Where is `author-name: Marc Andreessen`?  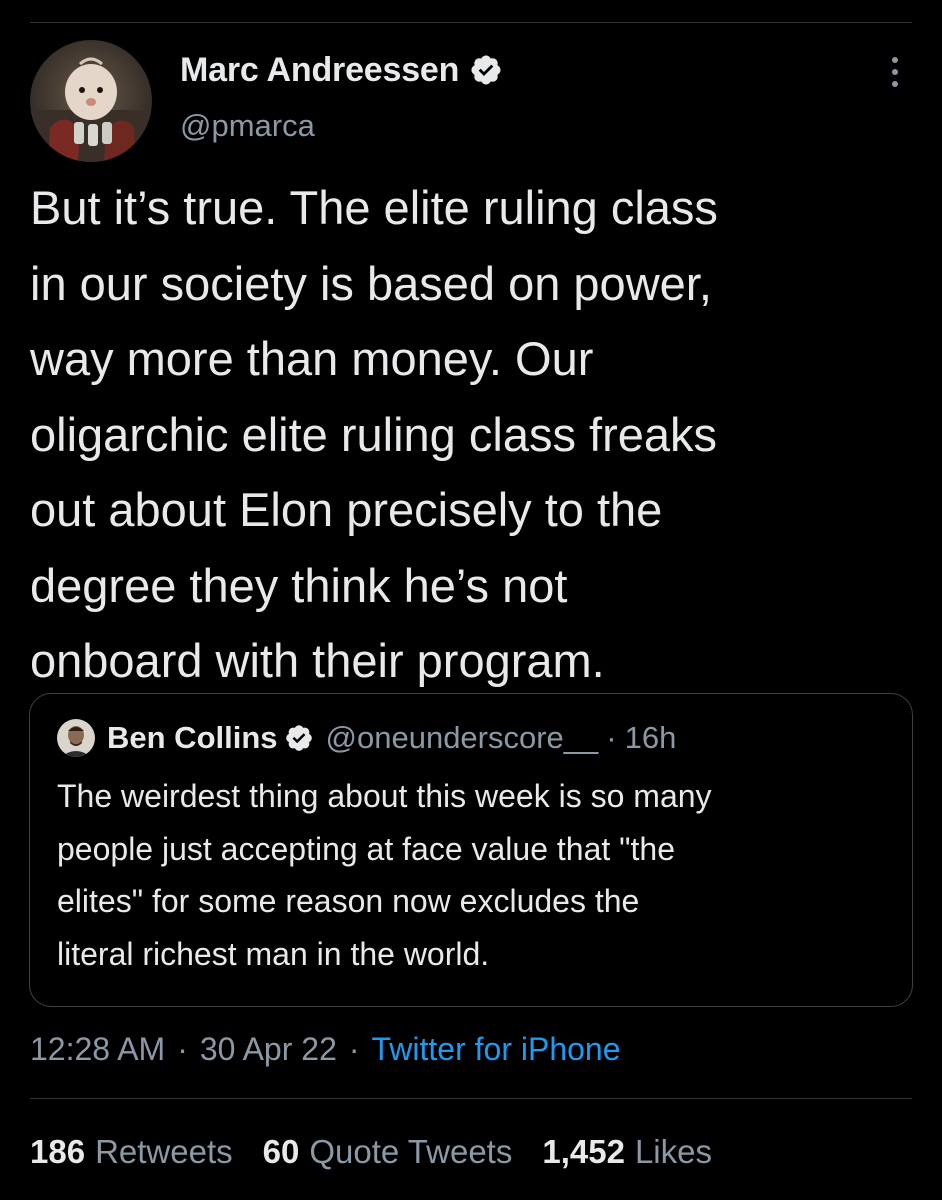
author-name: Marc Andreessen is located at coordinates (319, 70).